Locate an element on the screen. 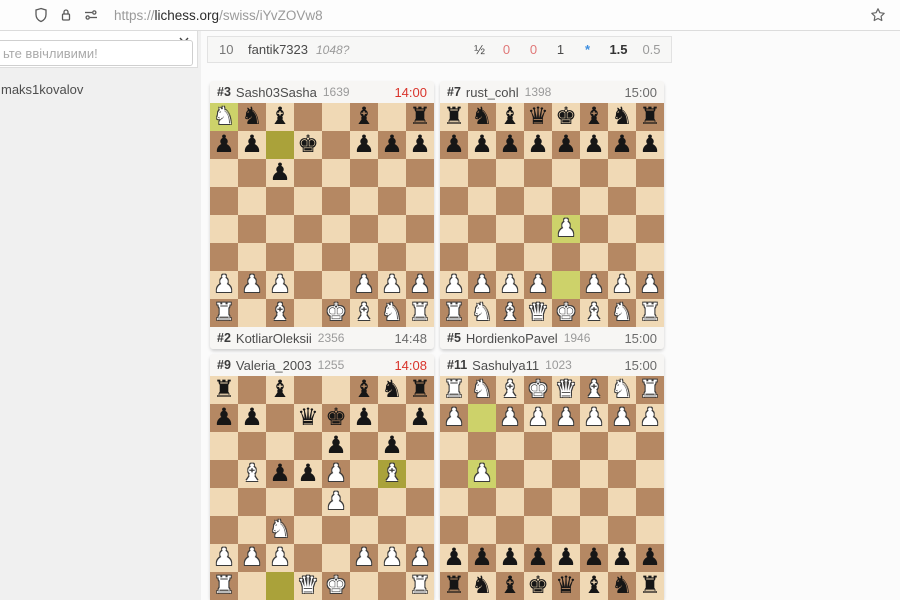 The image size is (900, 600). chess-piece-bN: ♞ is located at coordinates (482, 116).